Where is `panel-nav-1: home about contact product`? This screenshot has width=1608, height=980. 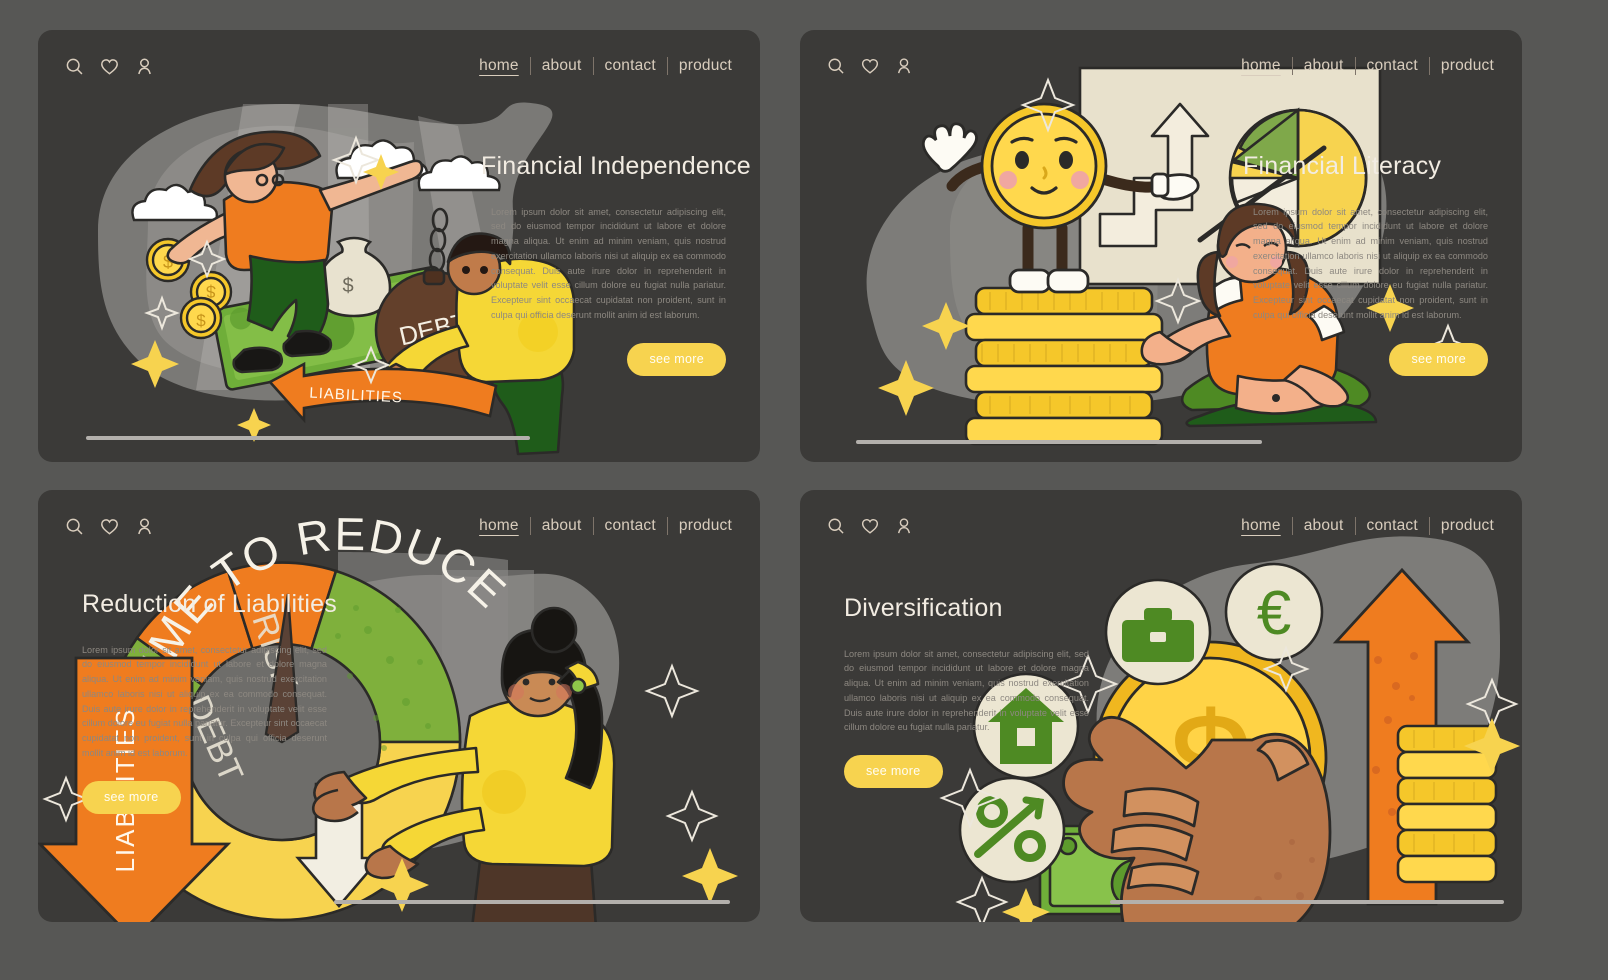 panel-nav-1: home about contact product is located at coordinates (399, 66).